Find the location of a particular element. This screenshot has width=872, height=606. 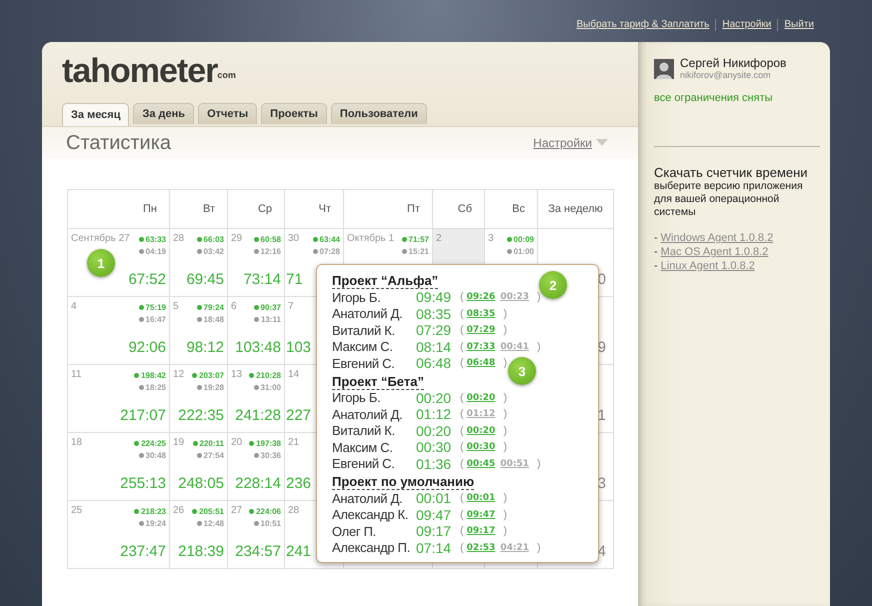

active-time: 66:03 is located at coordinates (214, 239).